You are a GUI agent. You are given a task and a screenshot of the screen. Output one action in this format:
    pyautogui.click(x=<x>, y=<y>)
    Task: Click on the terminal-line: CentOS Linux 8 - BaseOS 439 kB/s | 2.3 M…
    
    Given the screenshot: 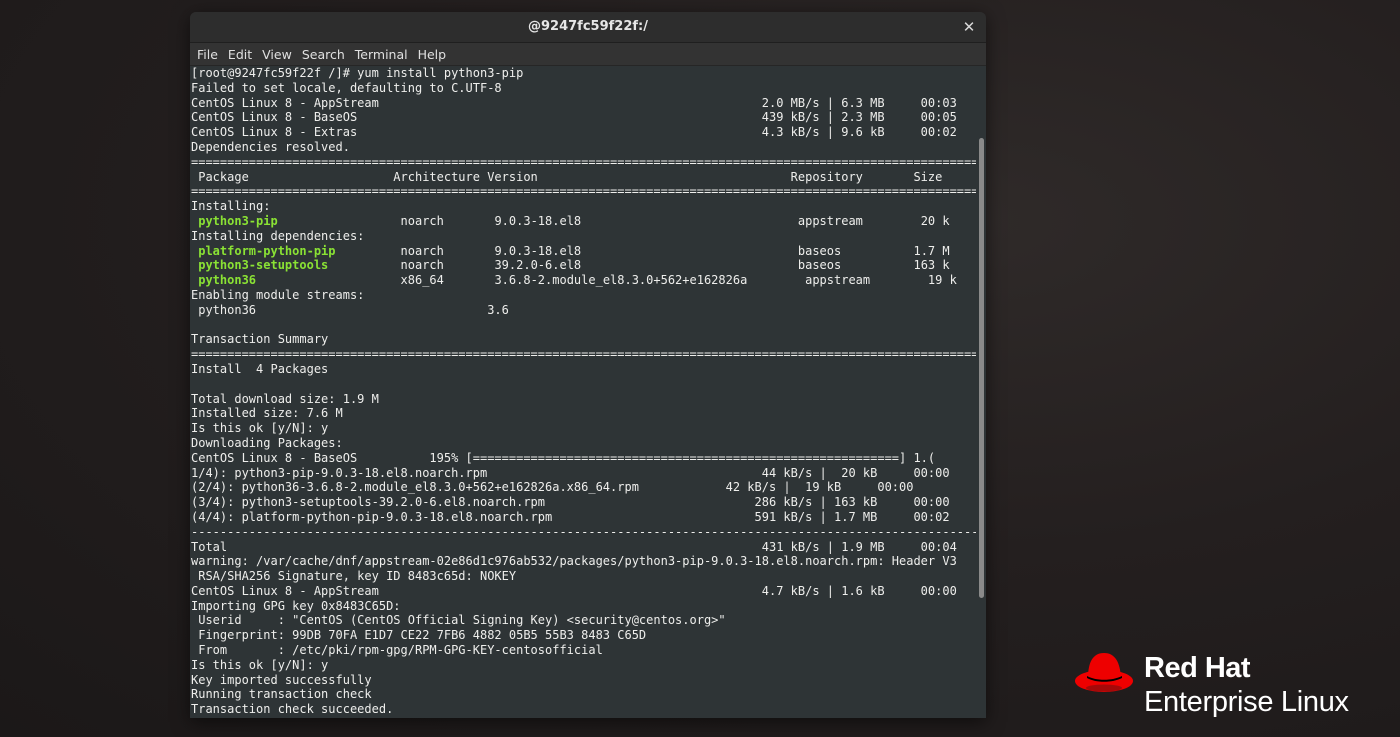 What is the action you would take?
    pyautogui.click(x=583, y=117)
    